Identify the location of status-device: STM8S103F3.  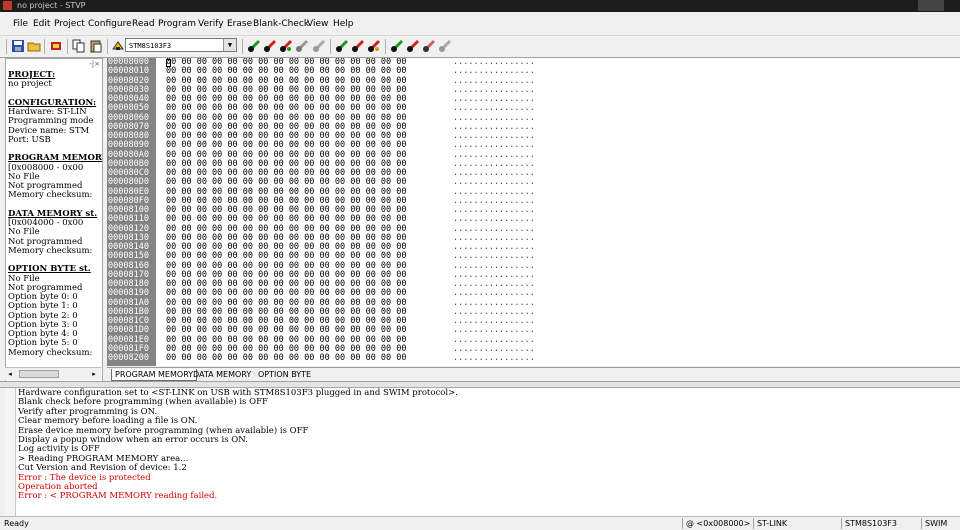
(881, 523).